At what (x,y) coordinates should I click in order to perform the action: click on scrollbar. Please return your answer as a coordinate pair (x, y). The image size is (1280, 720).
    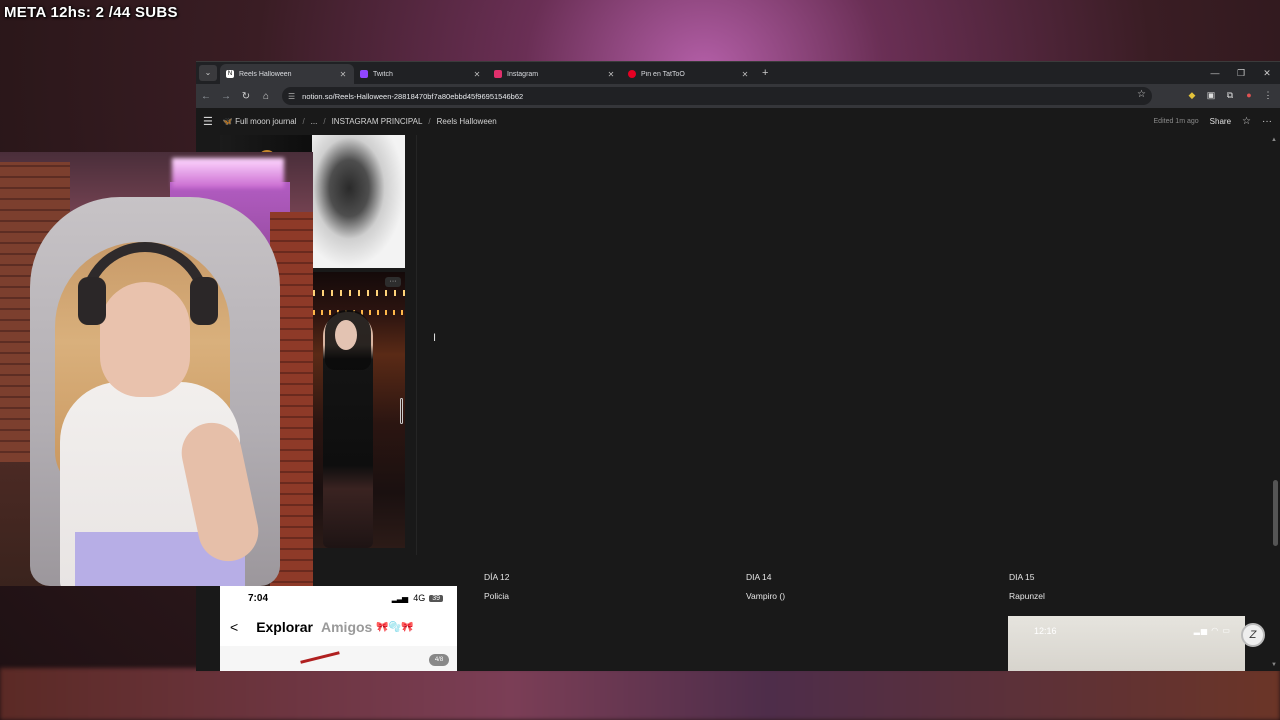
    Looking at the image, I should click on (1275, 513).